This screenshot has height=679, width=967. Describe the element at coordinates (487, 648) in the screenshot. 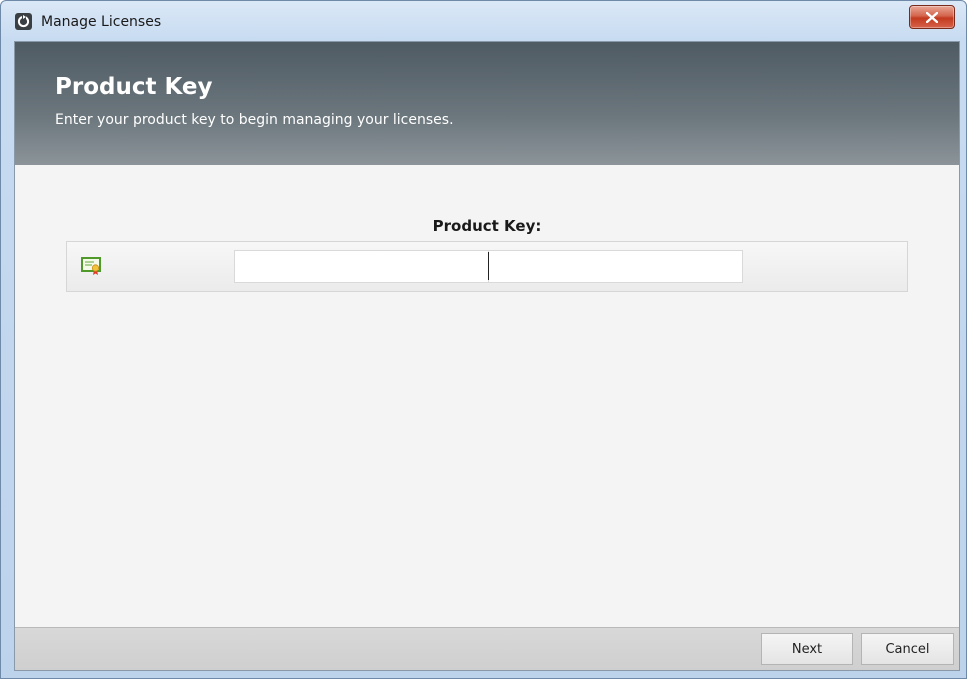

I see `footer-bar: Next Cancel` at that location.